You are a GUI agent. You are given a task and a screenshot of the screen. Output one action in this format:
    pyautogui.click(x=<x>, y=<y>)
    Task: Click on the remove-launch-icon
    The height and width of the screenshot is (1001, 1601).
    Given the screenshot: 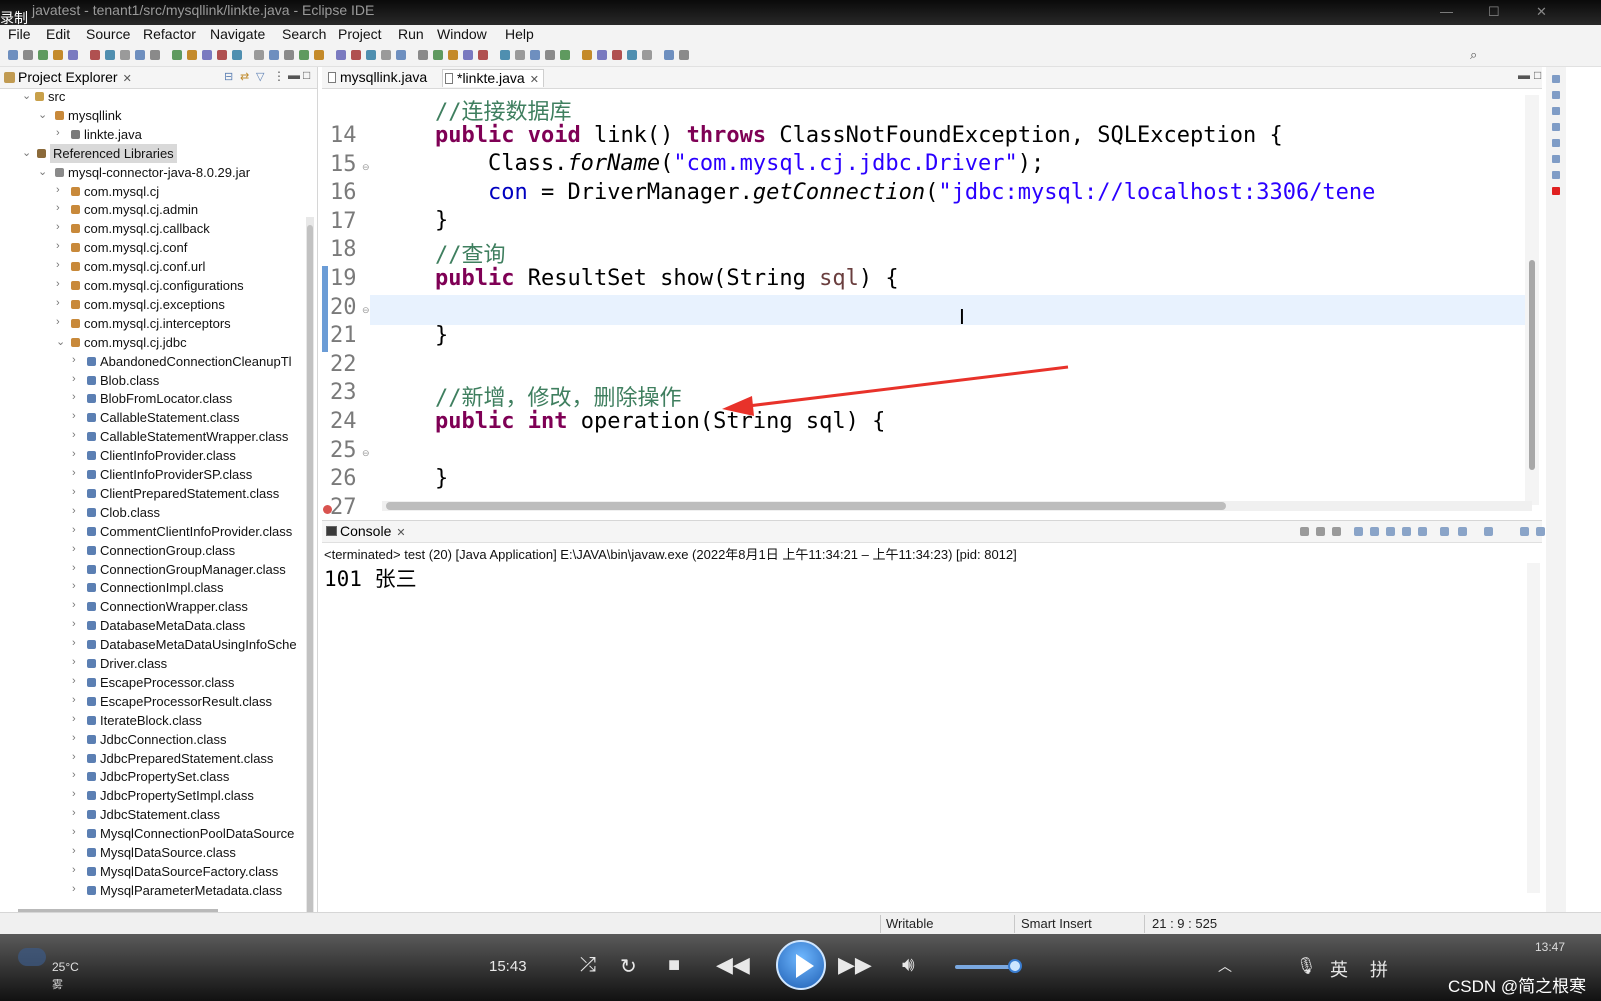 What is the action you would take?
    pyautogui.click(x=1320, y=531)
    